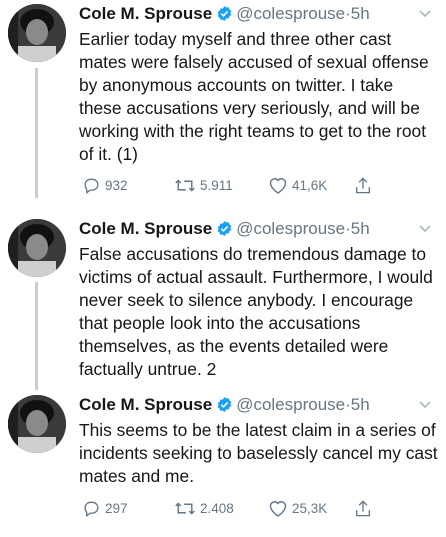 This screenshot has width=446, height=537. I want to click on tweet-actions: 932 5.911 41,6K, so click(252, 185).